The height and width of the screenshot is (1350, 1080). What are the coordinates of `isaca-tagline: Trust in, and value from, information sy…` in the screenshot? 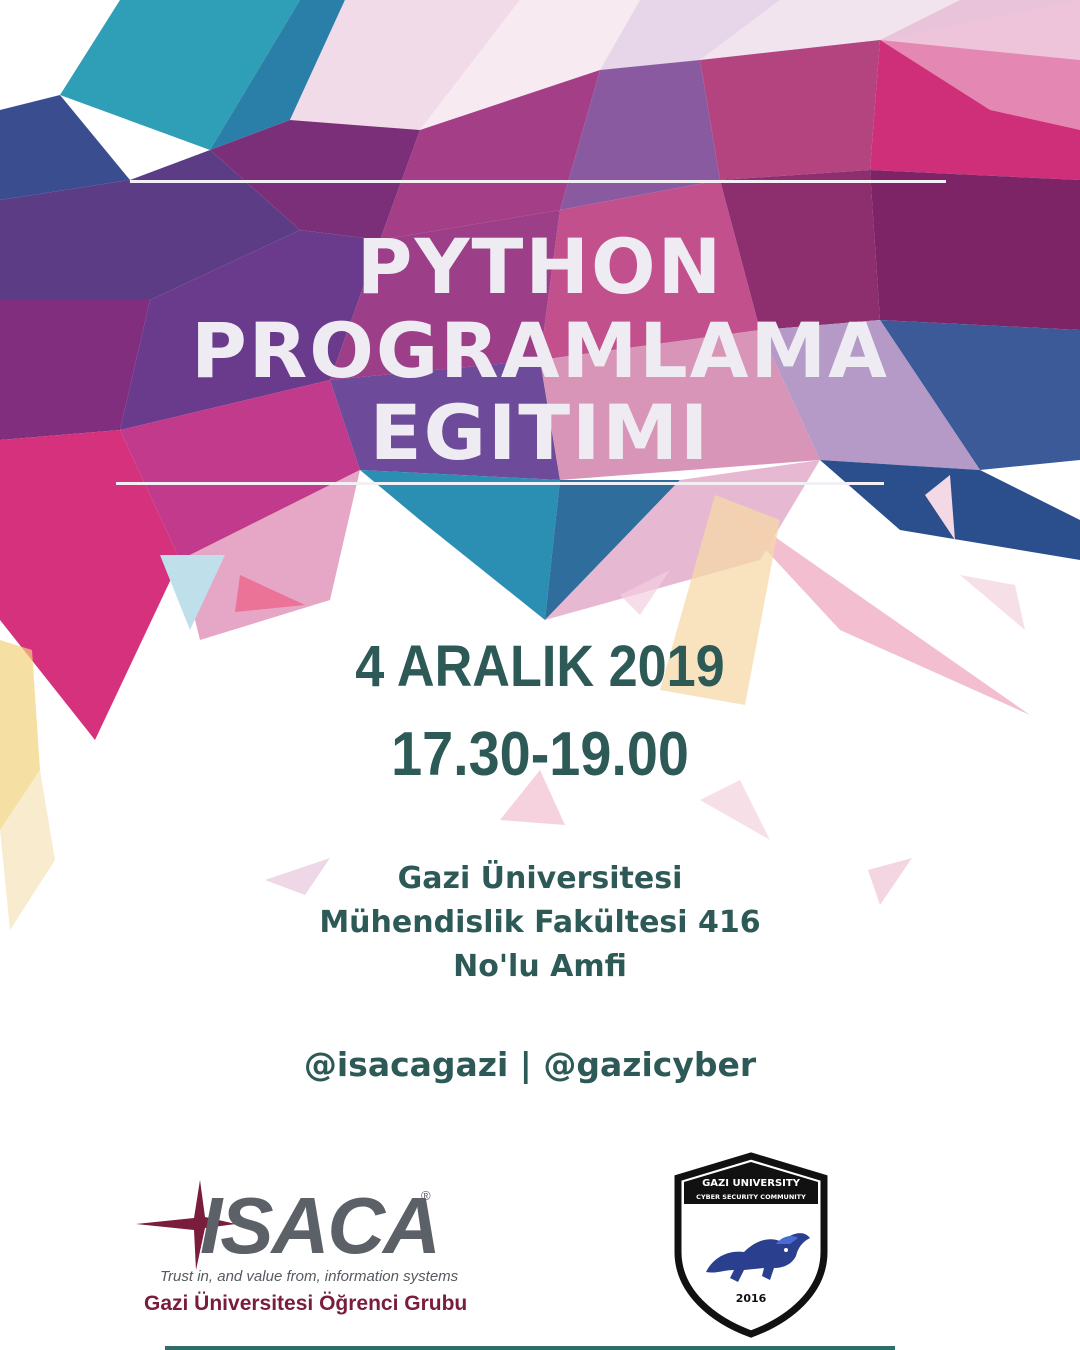 It's located at (309, 1276).